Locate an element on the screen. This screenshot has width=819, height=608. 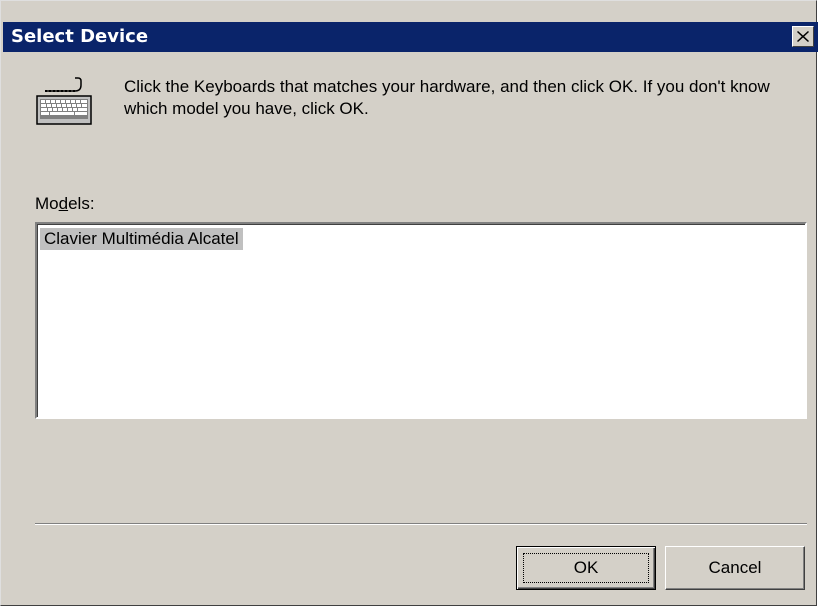
ok-button-focus: OK is located at coordinates (586, 568).